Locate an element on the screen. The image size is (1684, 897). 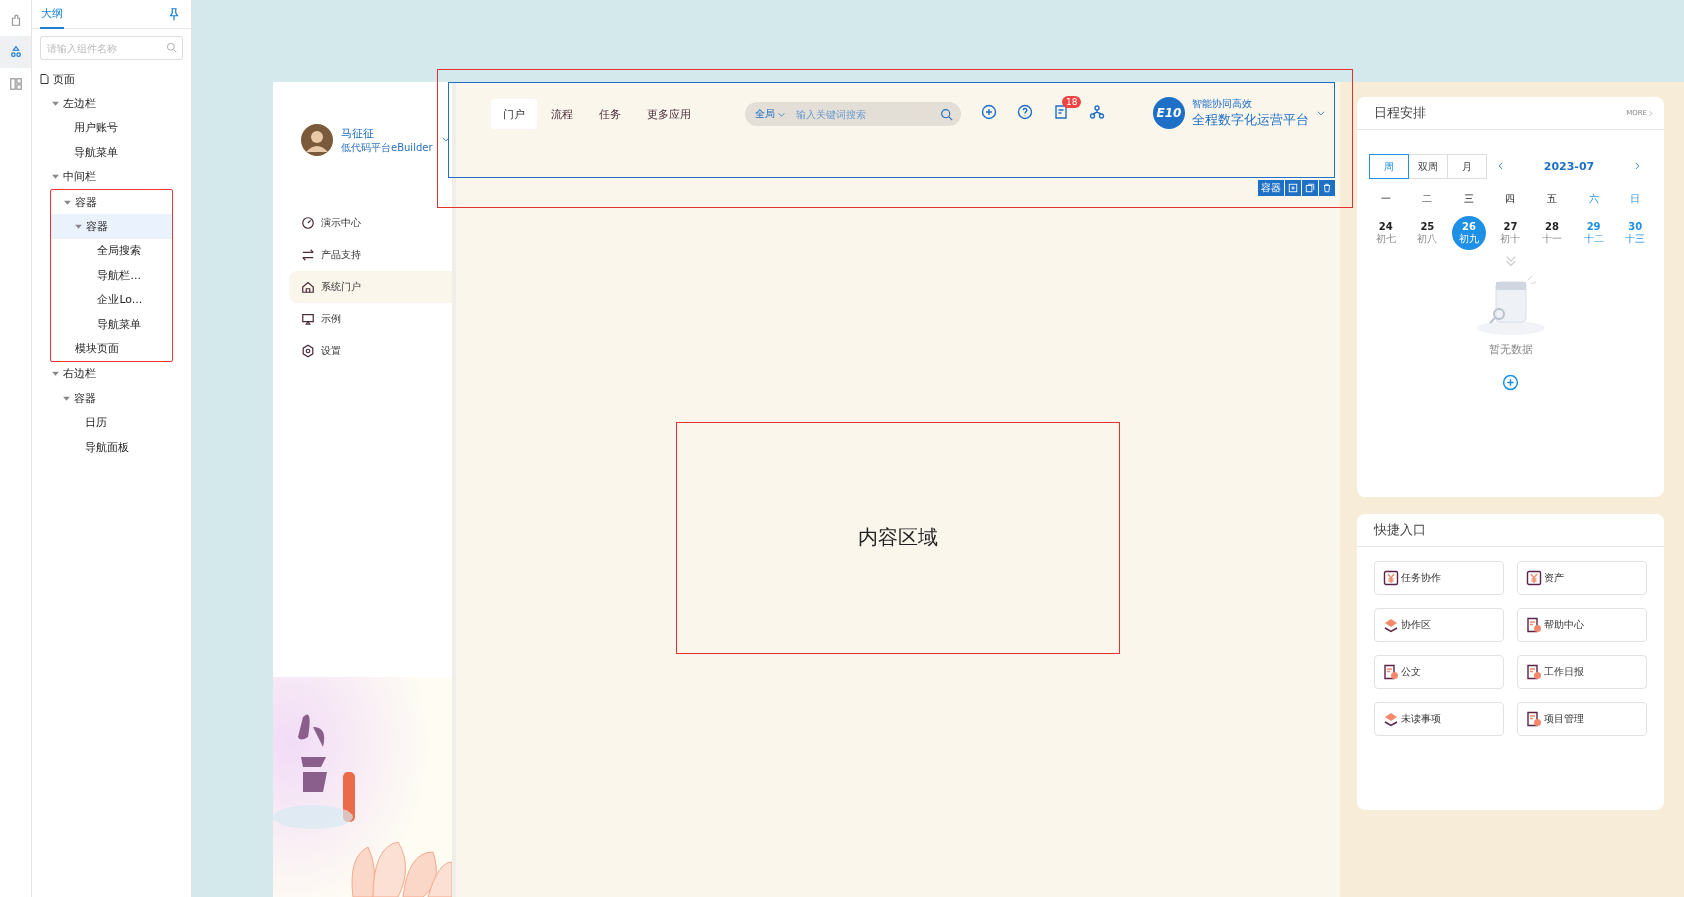
view-tab: 双周 is located at coordinates (1428, 166).